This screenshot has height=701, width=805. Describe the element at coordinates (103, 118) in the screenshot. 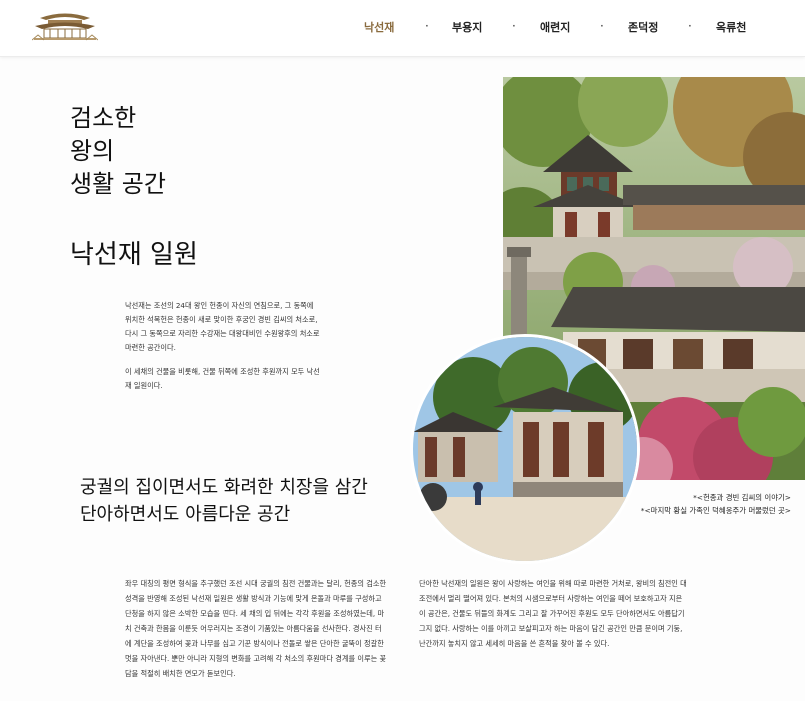

I see `hero-title-line: 검소한` at that location.